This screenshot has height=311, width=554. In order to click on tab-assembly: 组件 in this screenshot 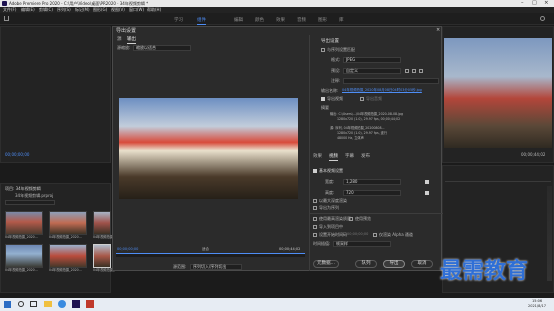, I will do `click(201, 21)`.